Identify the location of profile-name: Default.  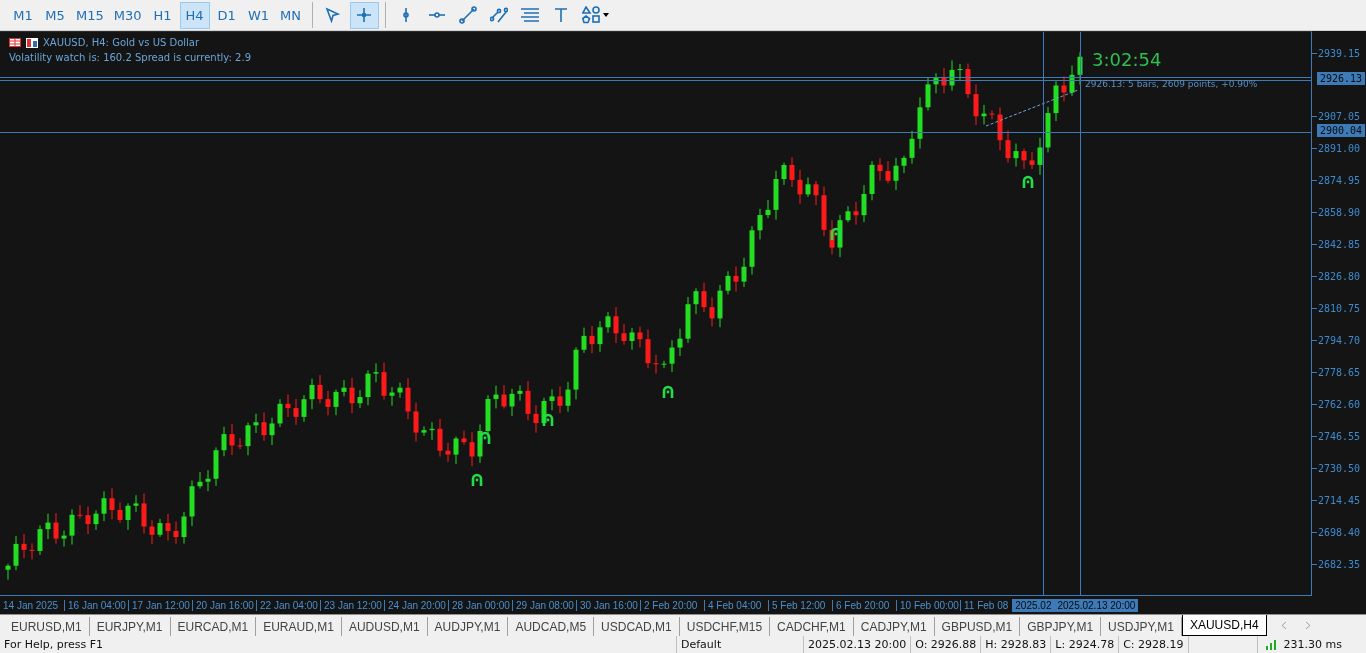
(739, 644).